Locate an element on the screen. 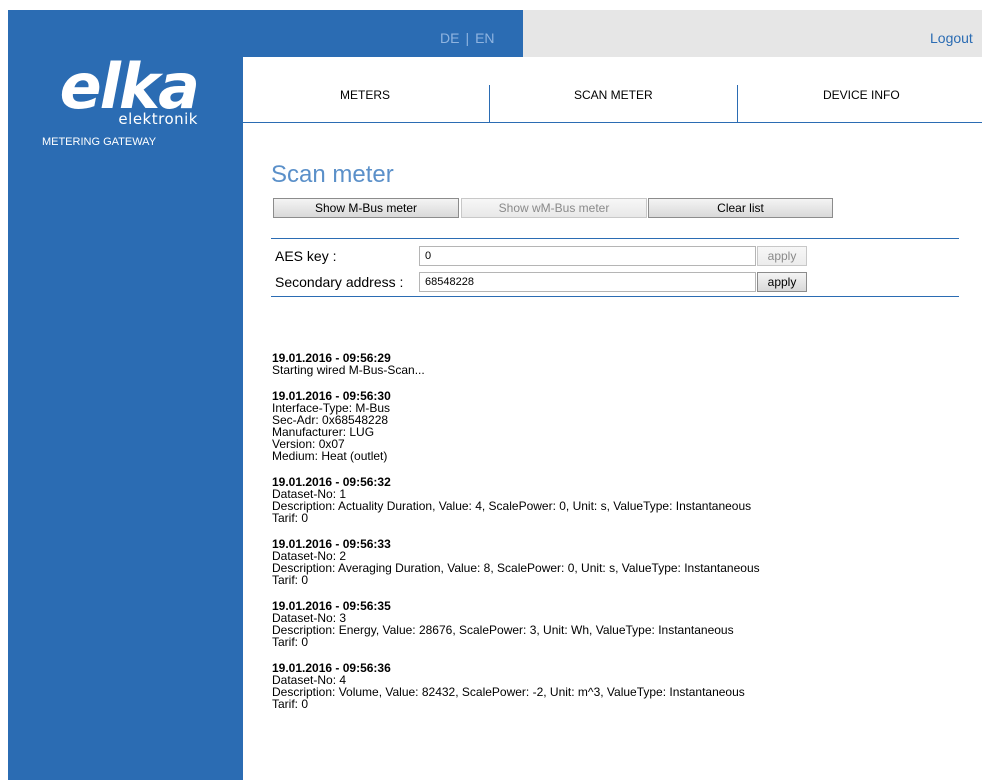 The image size is (982, 780). nav-scan-meter: SCAN METER is located at coordinates (613, 95).